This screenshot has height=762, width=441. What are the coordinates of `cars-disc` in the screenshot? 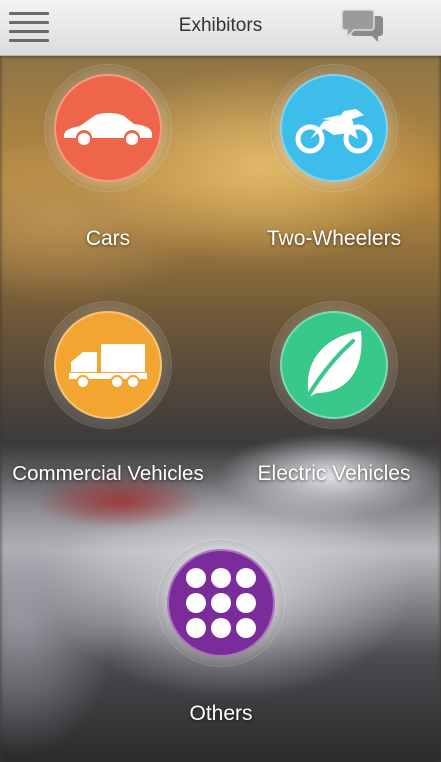 It's located at (108, 128).